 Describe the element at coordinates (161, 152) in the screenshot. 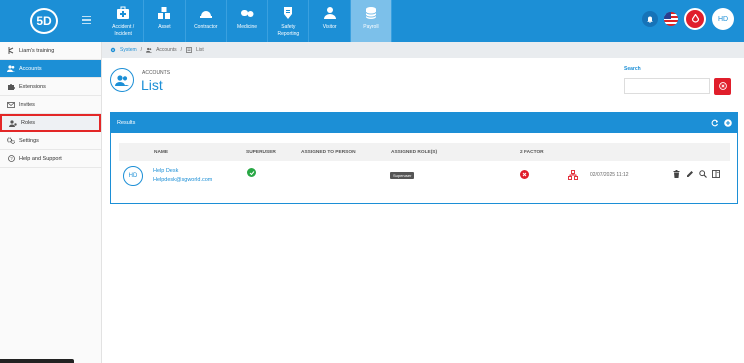

I see `column-header-name: NAME` at that location.